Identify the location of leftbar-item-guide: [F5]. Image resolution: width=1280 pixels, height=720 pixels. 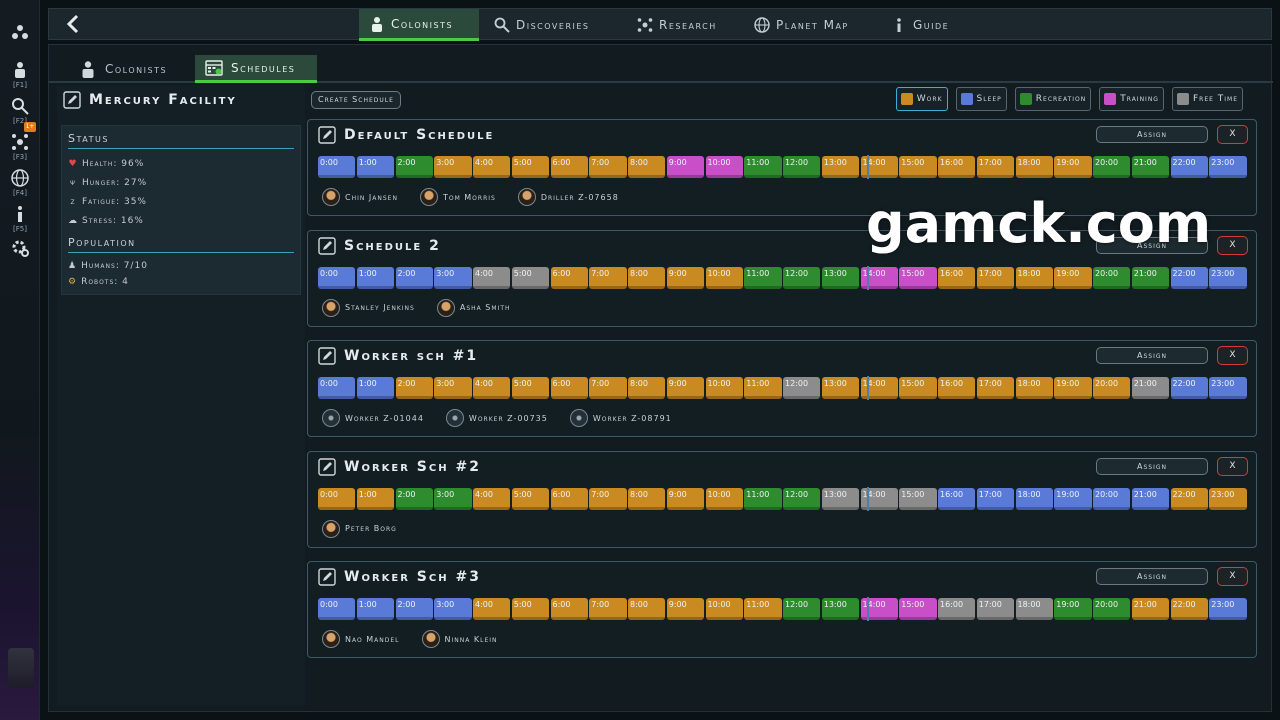
(20, 222).